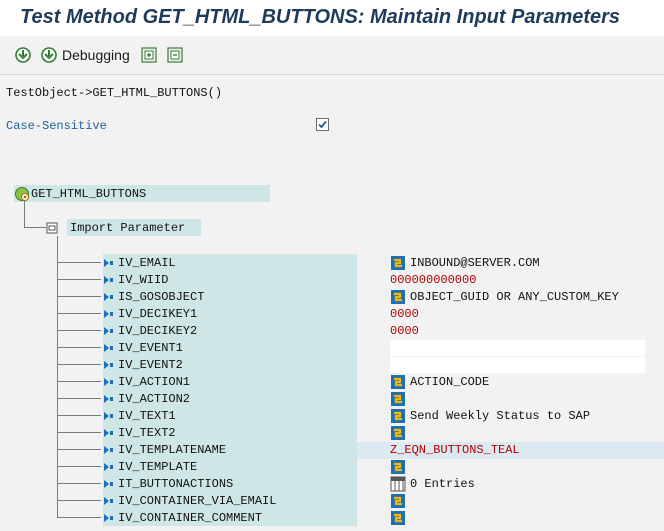 Image resolution: width=664 pixels, height=531 pixels. I want to click on parameter-name: IV_TEXT1, so click(147, 415).